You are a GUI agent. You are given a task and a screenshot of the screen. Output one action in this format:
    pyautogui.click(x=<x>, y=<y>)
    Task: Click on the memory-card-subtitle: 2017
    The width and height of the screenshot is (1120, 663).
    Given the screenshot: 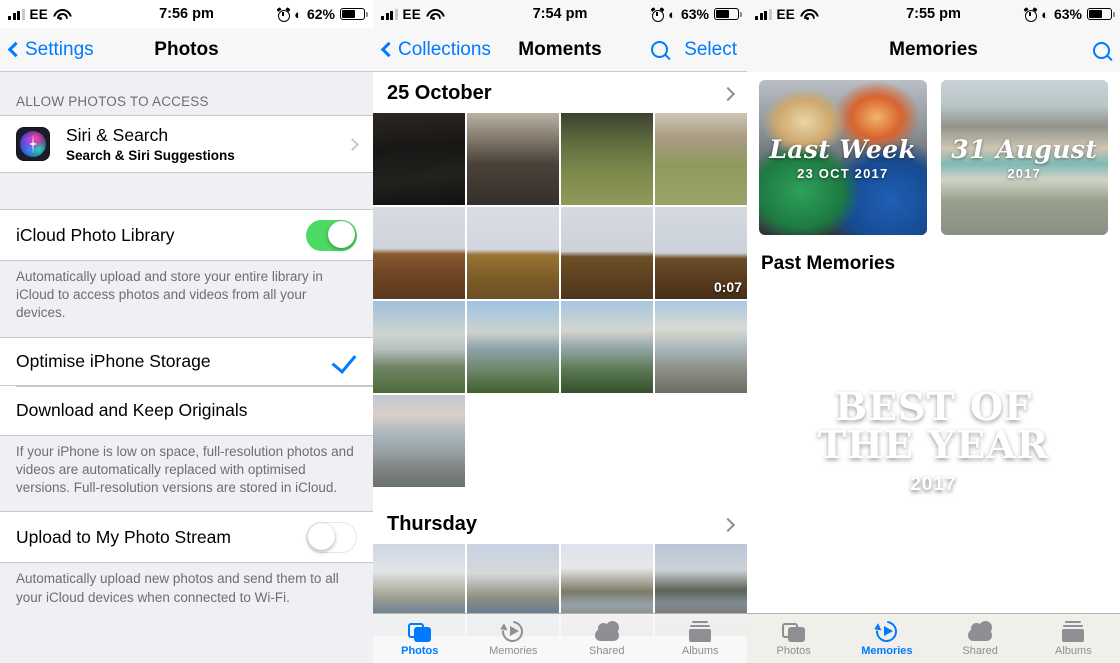 What is the action you would take?
    pyautogui.click(x=1024, y=173)
    